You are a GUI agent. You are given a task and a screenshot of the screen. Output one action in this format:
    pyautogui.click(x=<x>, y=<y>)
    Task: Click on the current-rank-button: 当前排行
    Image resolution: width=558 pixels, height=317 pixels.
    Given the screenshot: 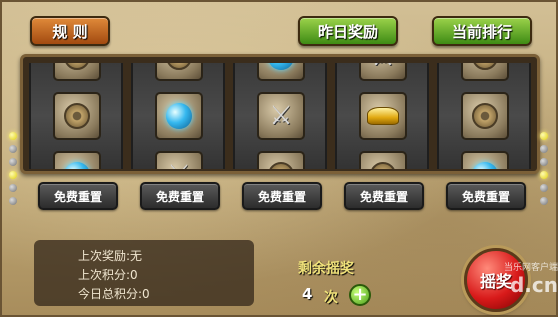 What is the action you would take?
    pyautogui.click(x=482, y=31)
    